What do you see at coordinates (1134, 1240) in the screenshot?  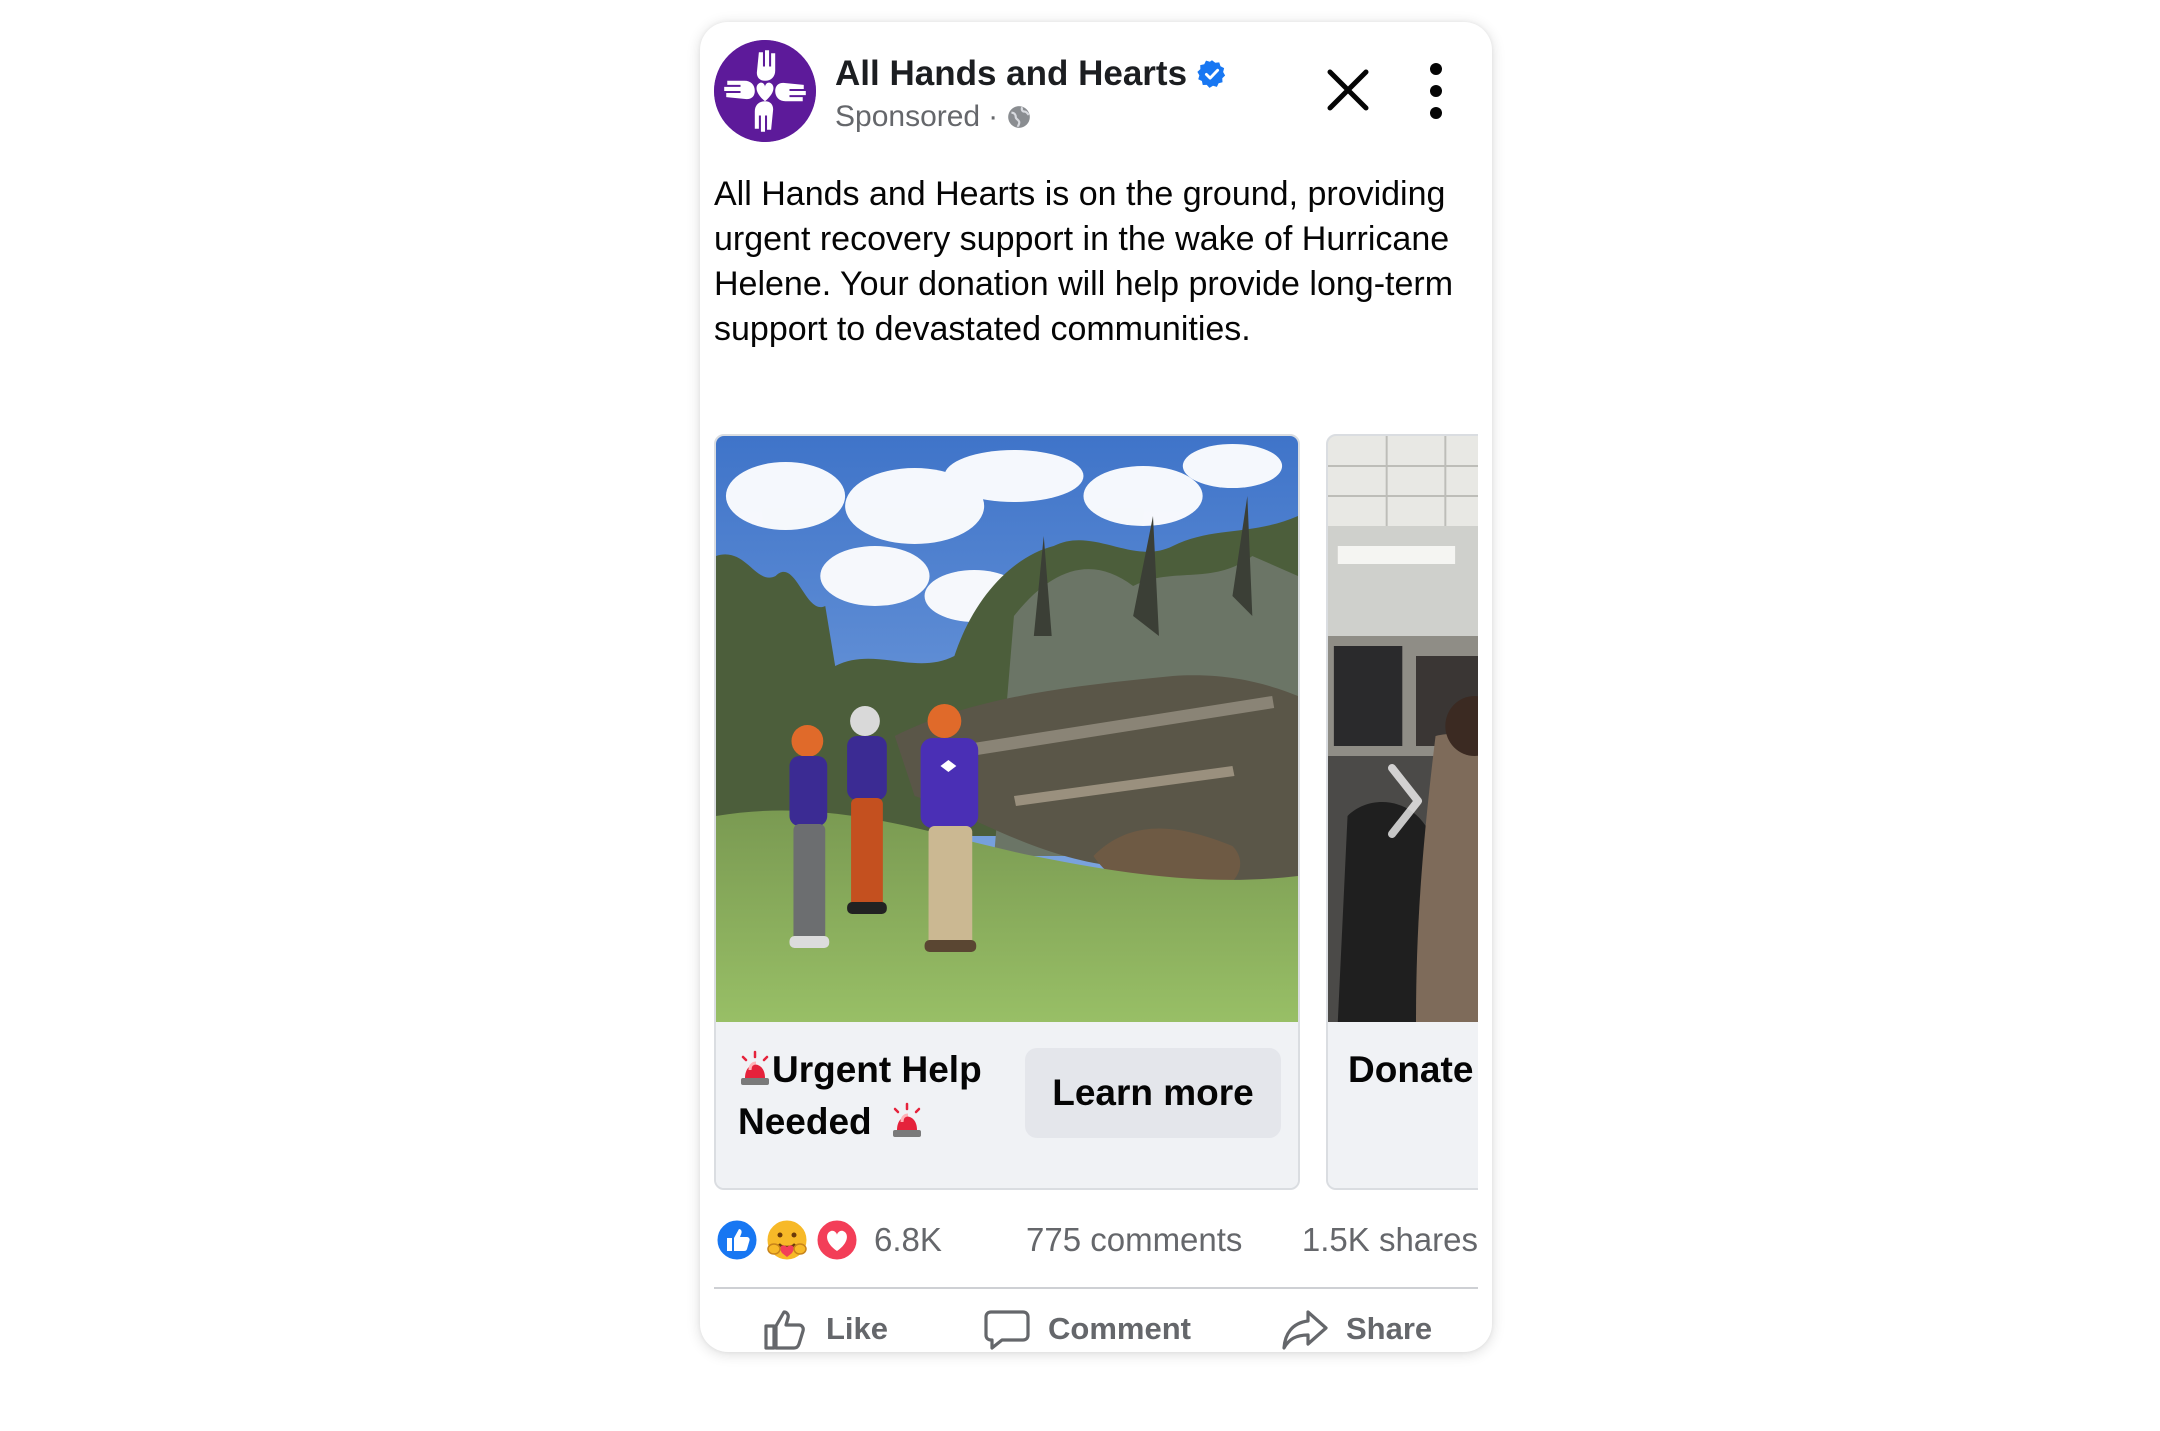 I see `comments-count: 775 comments` at bounding box center [1134, 1240].